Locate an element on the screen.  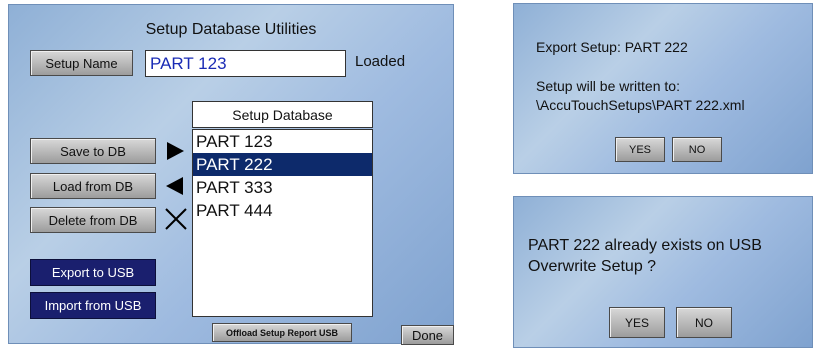
export-setup-title: Export Setup: PART 222 is located at coordinates (612, 47).